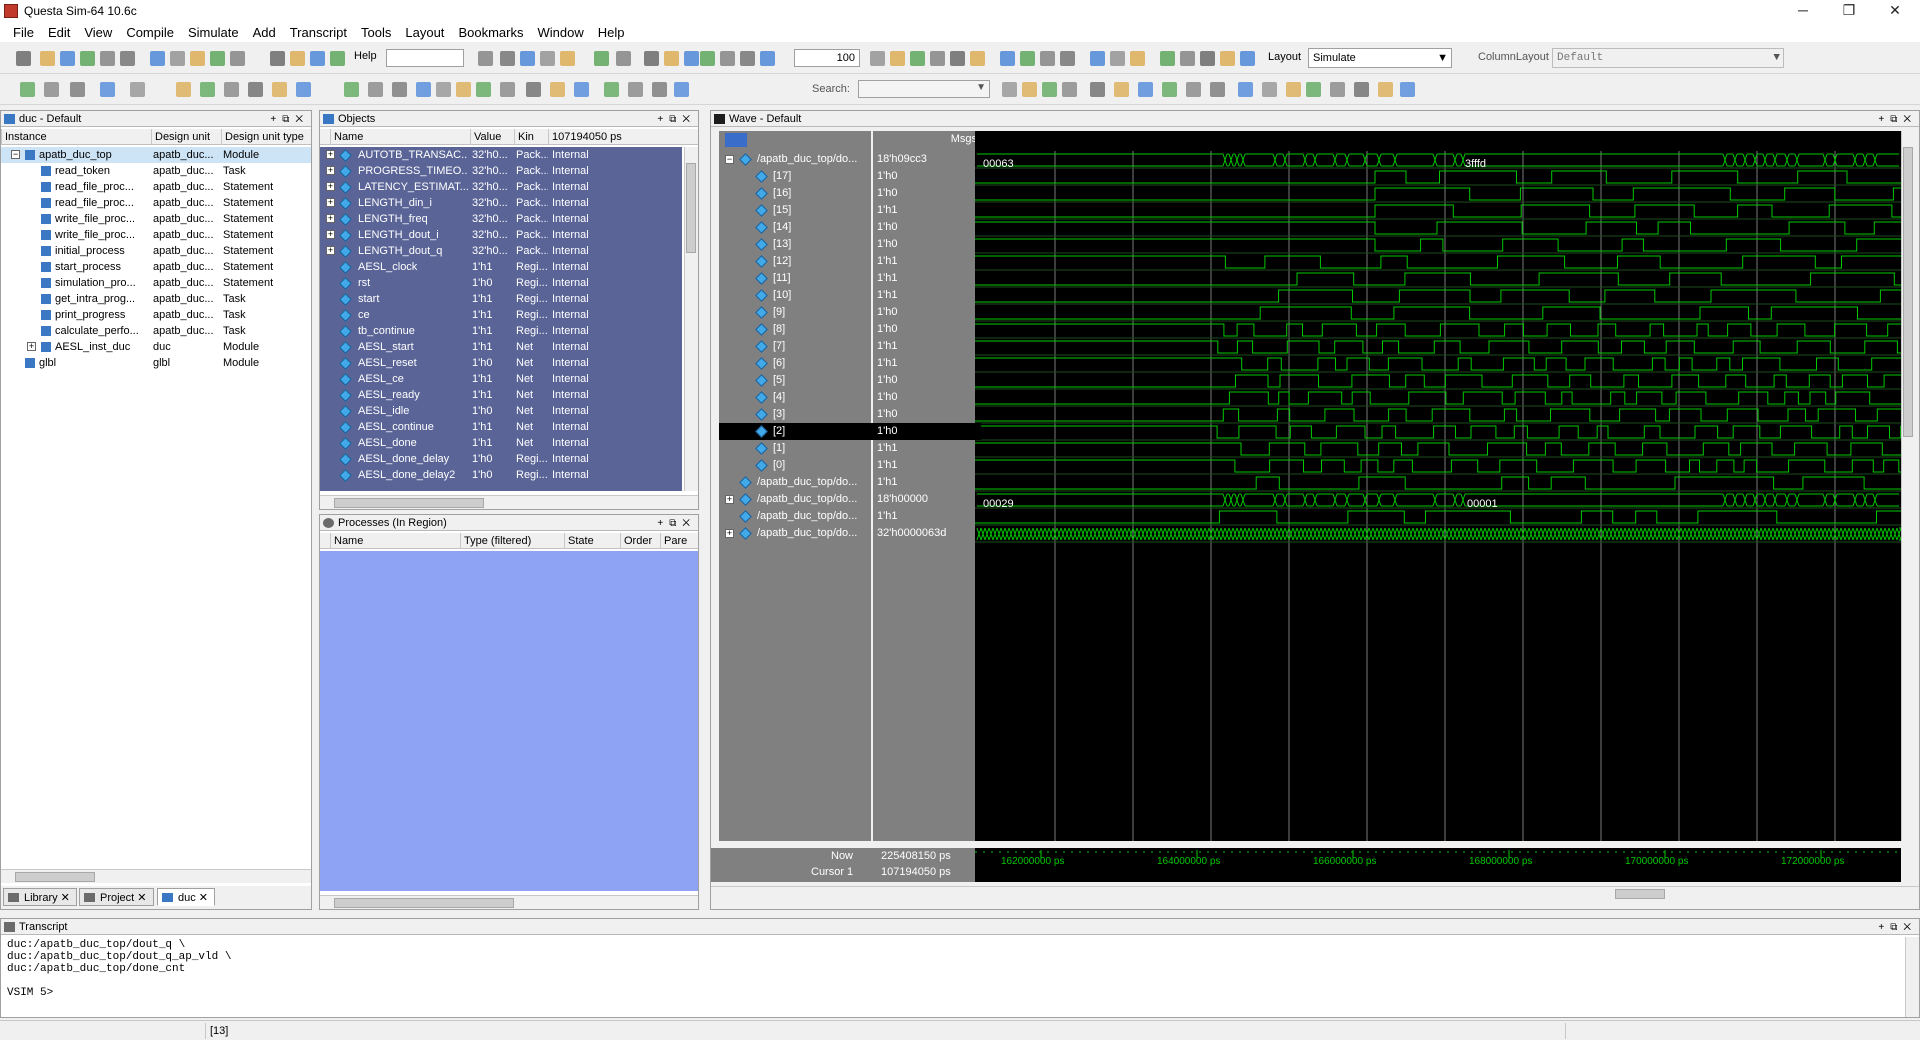 The height and width of the screenshot is (1040, 1920). I want to click on transcript-prompt: VSIM 5>, so click(947, 993).